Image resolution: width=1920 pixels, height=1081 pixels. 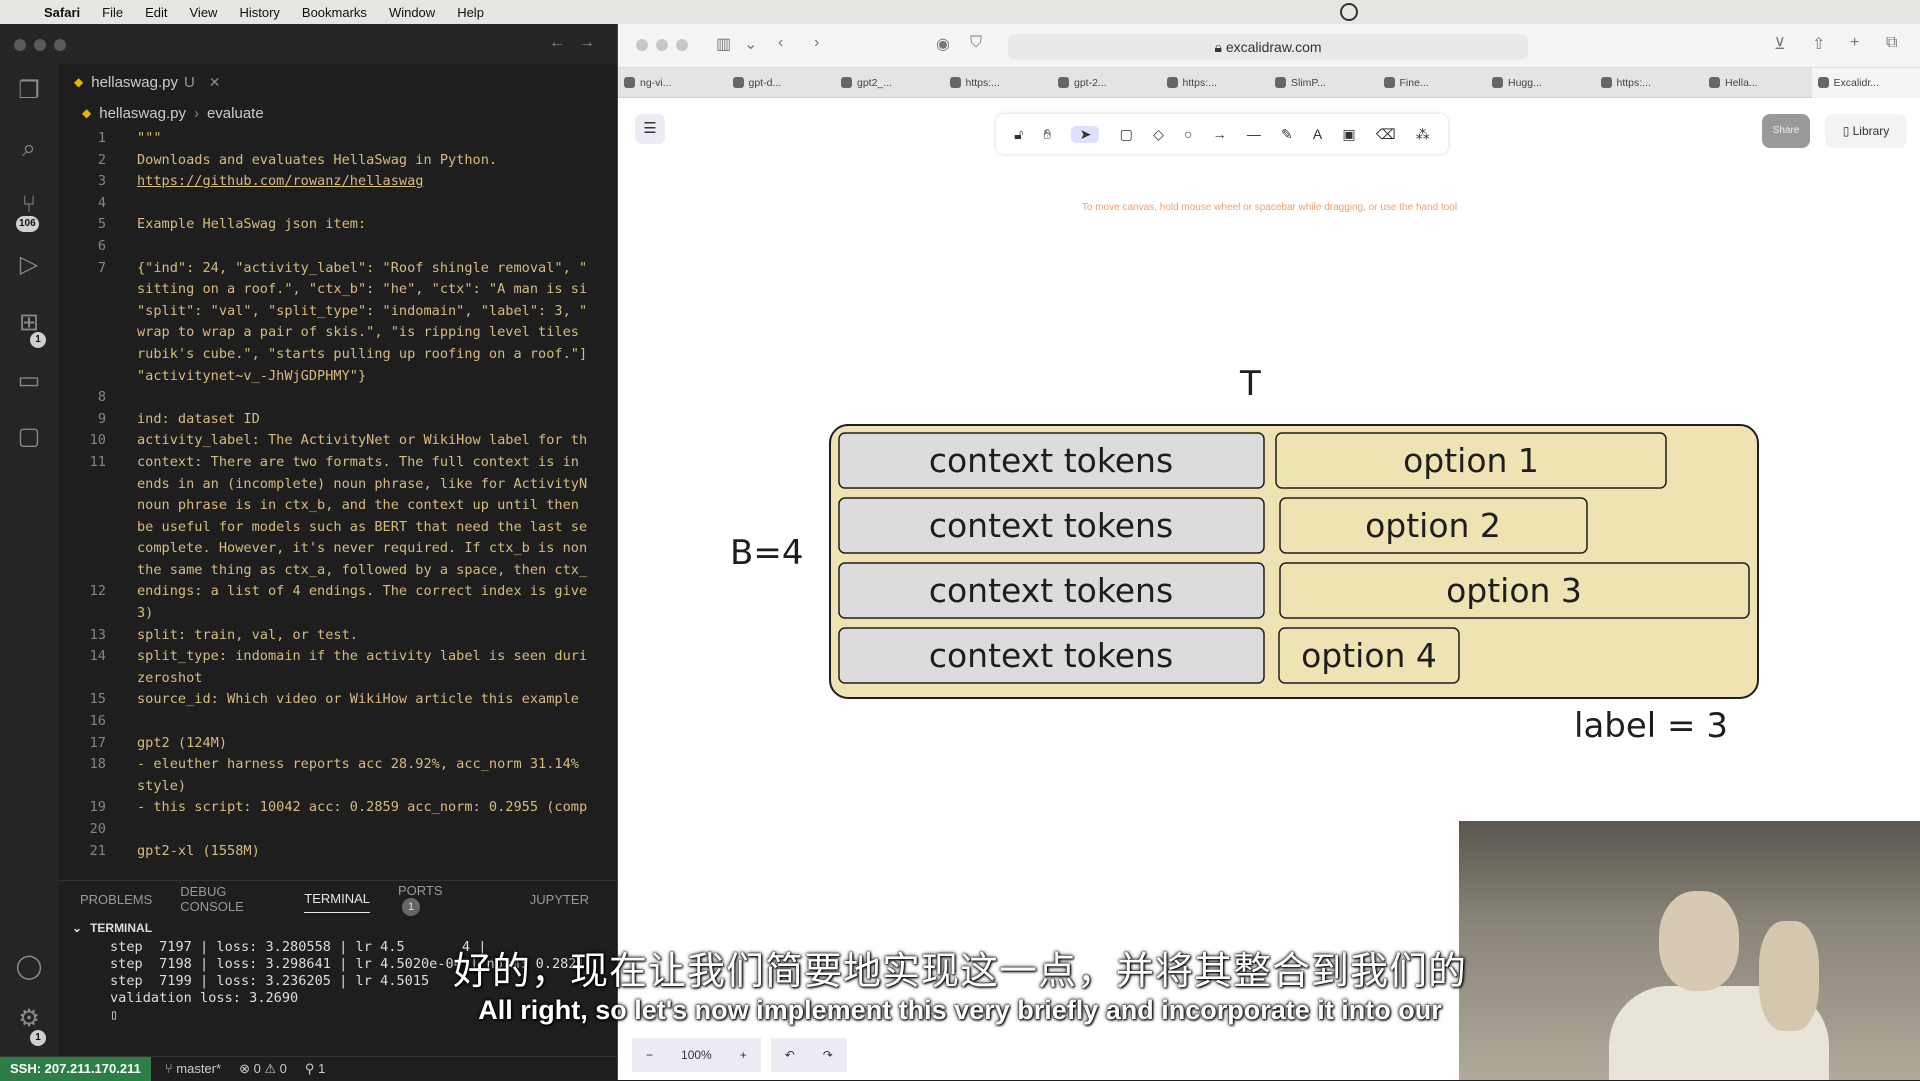 I want to click on problems-indicator: ⊗ 0 ⚠ 0, so click(x=263, y=1069).